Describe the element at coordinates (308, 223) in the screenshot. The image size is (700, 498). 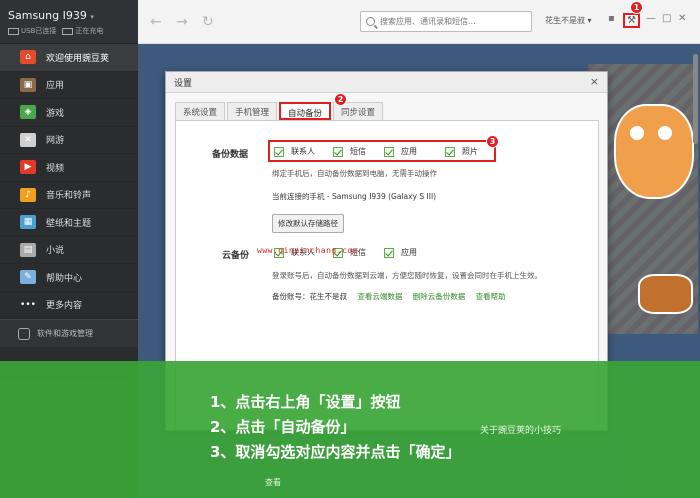
I see `change-path-button: 修改默认存储路径` at that location.